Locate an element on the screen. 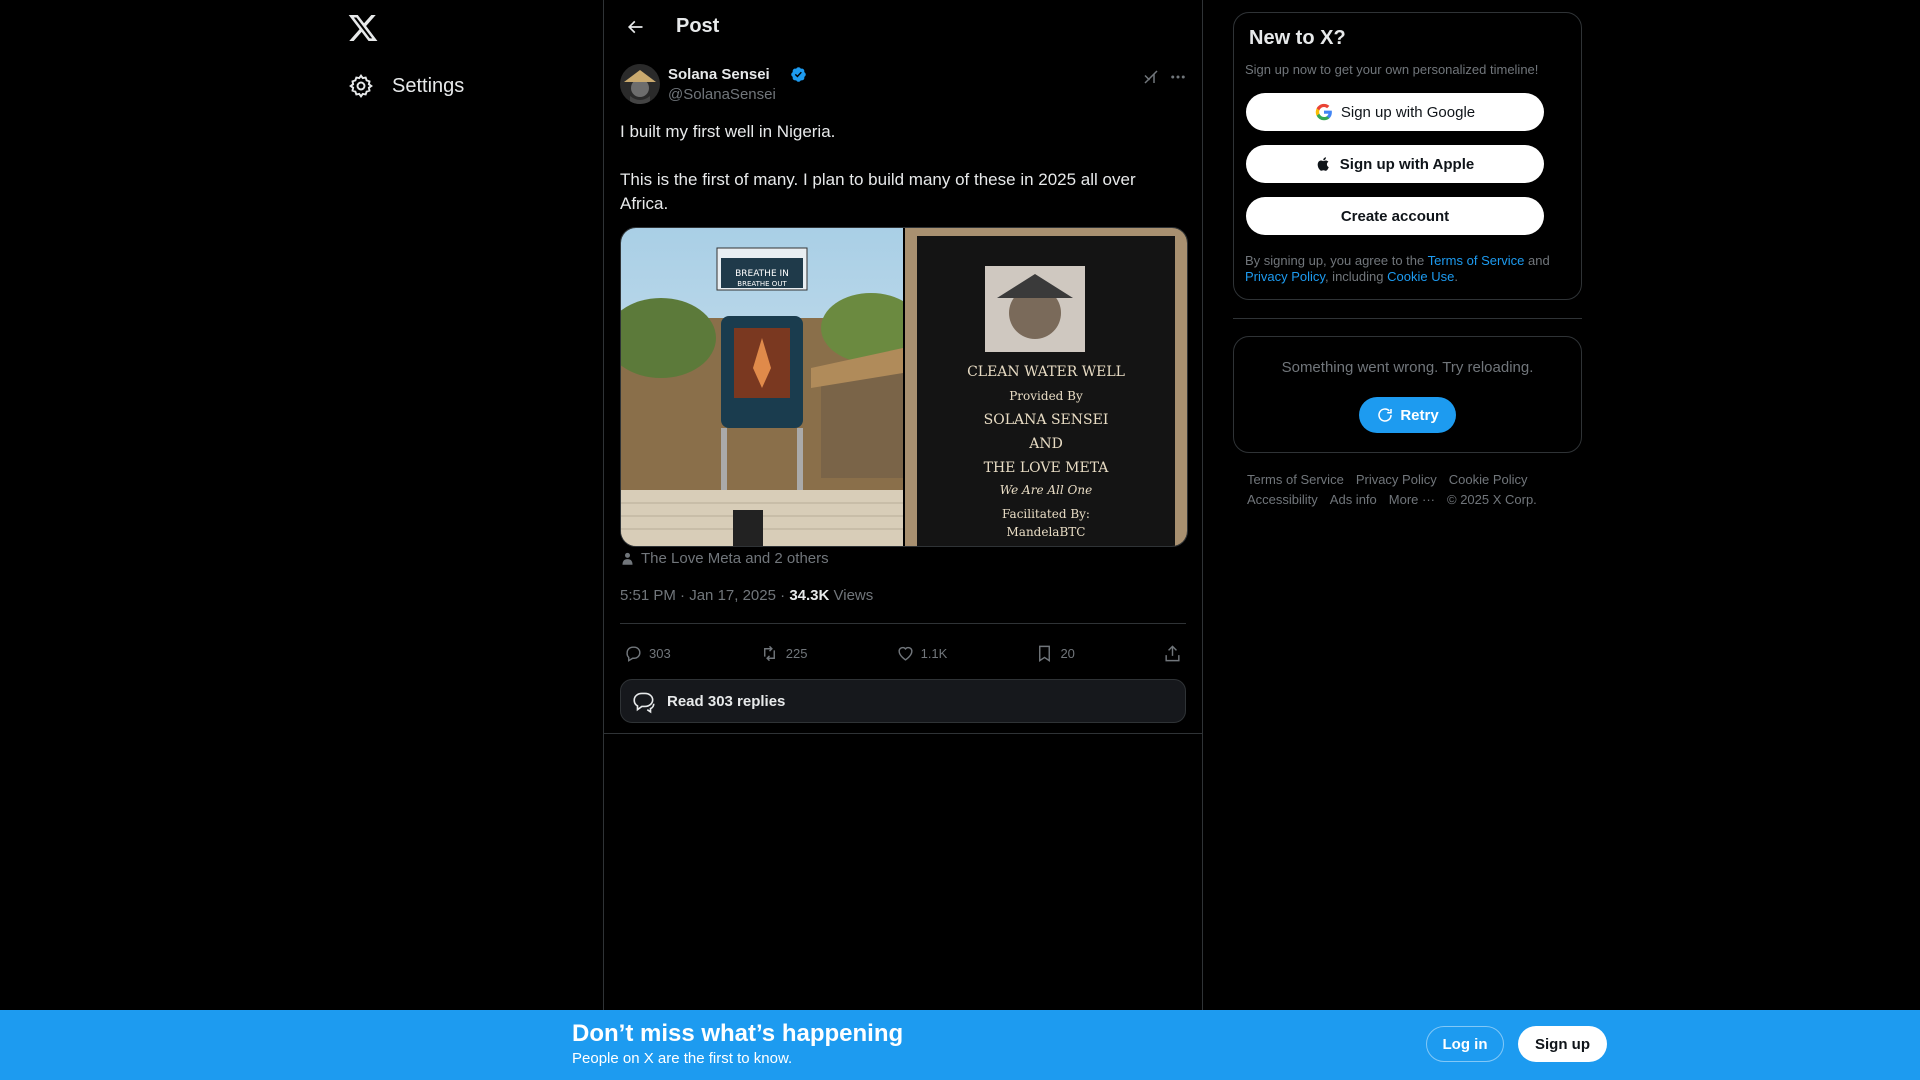 This screenshot has width=1920, height=1080. nav-settings-label: Settings is located at coordinates (428, 85).